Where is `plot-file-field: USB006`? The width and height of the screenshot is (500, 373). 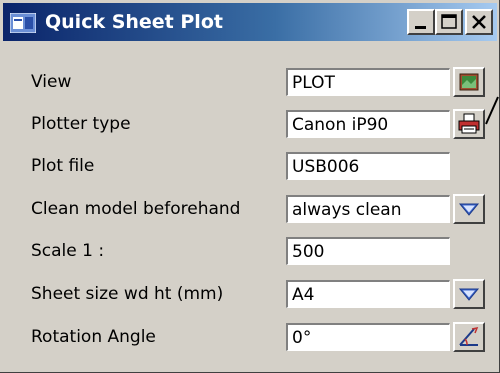 plot-file-field: USB006 is located at coordinates (368, 166).